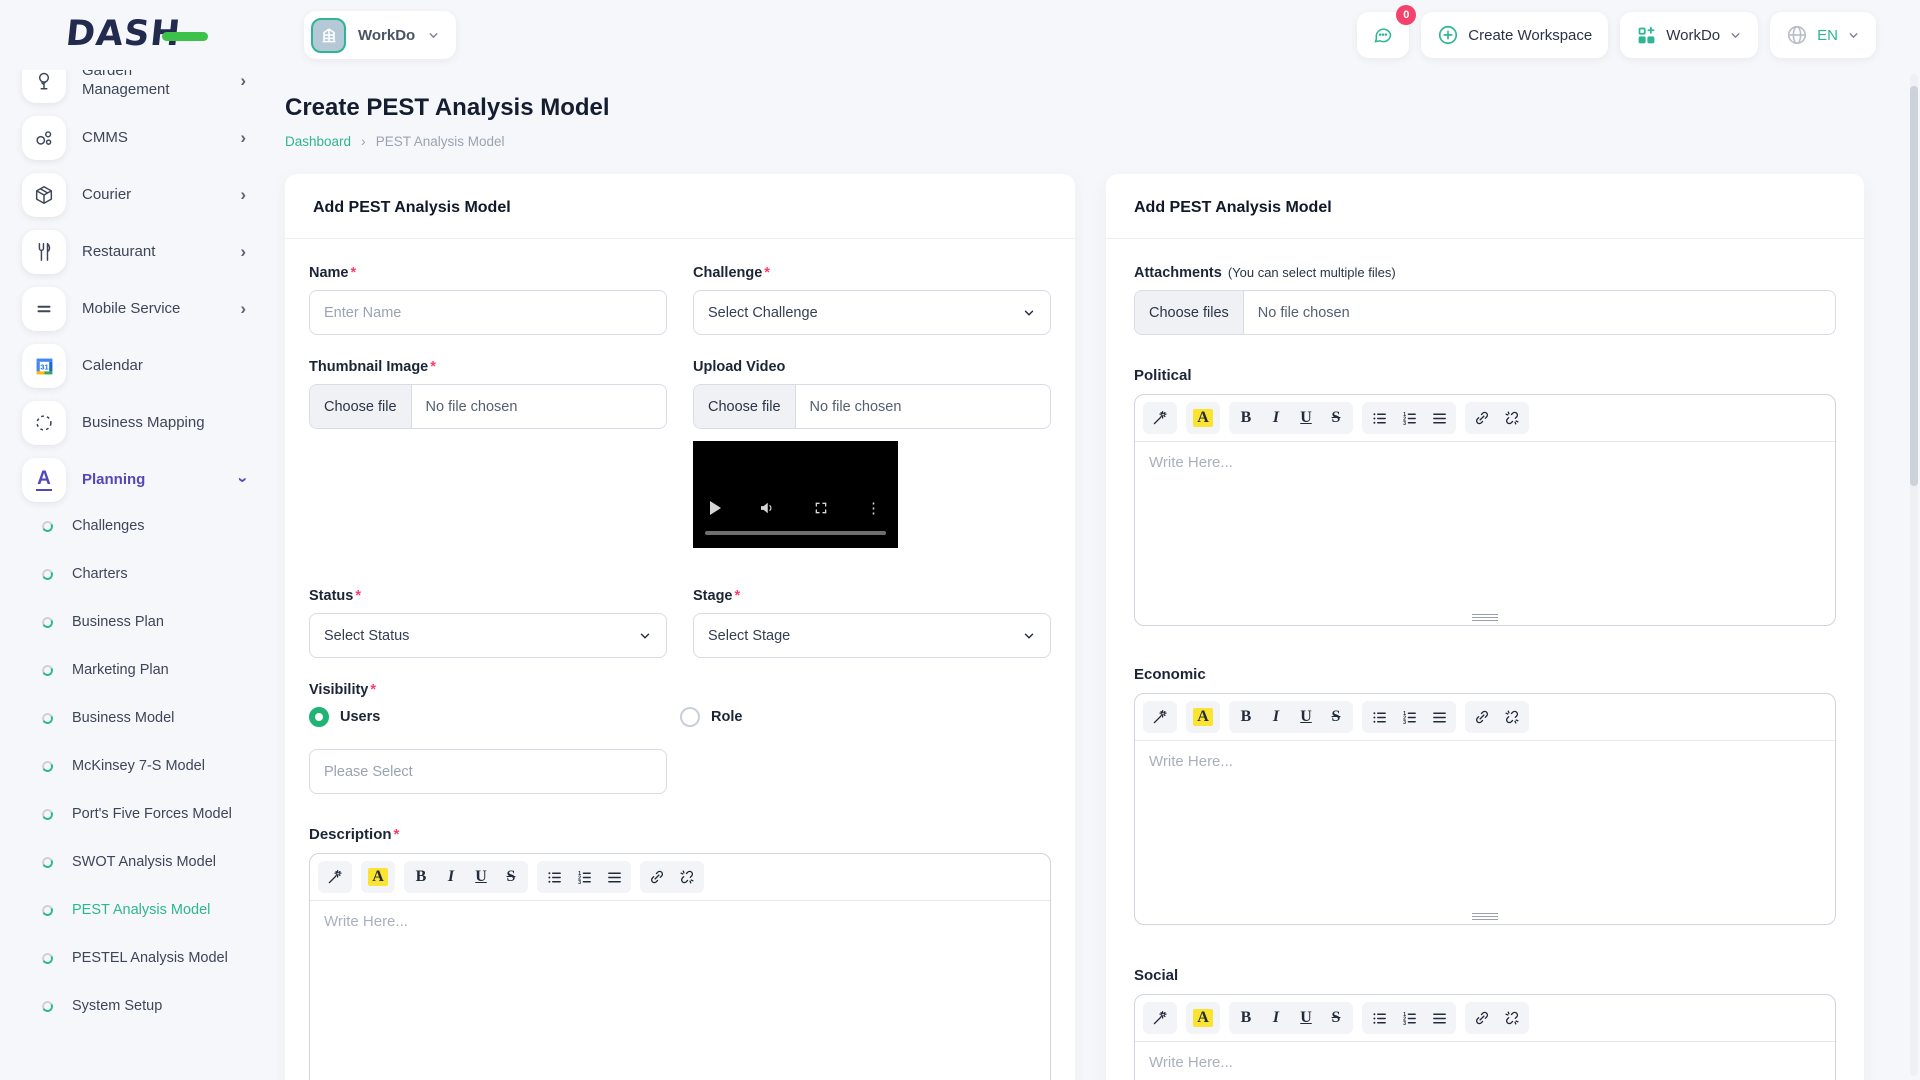 The width and height of the screenshot is (1920, 1080). What do you see at coordinates (690, 717) in the screenshot?
I see `radio-unselected-icon` at bounding box center [690, 717].